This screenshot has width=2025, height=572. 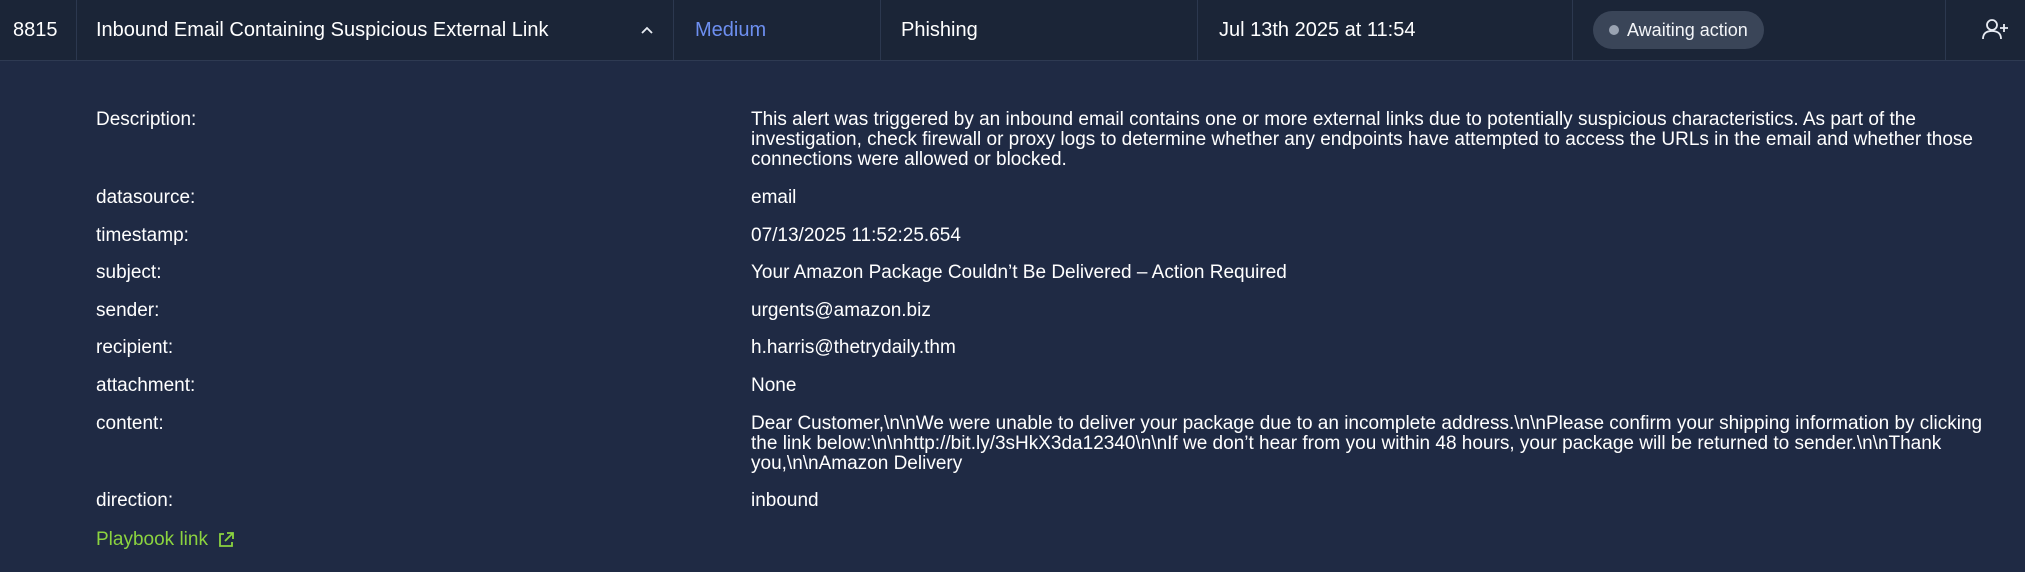 I want to click on status-cell: Awaiting action, so click(x=1678, y=30).